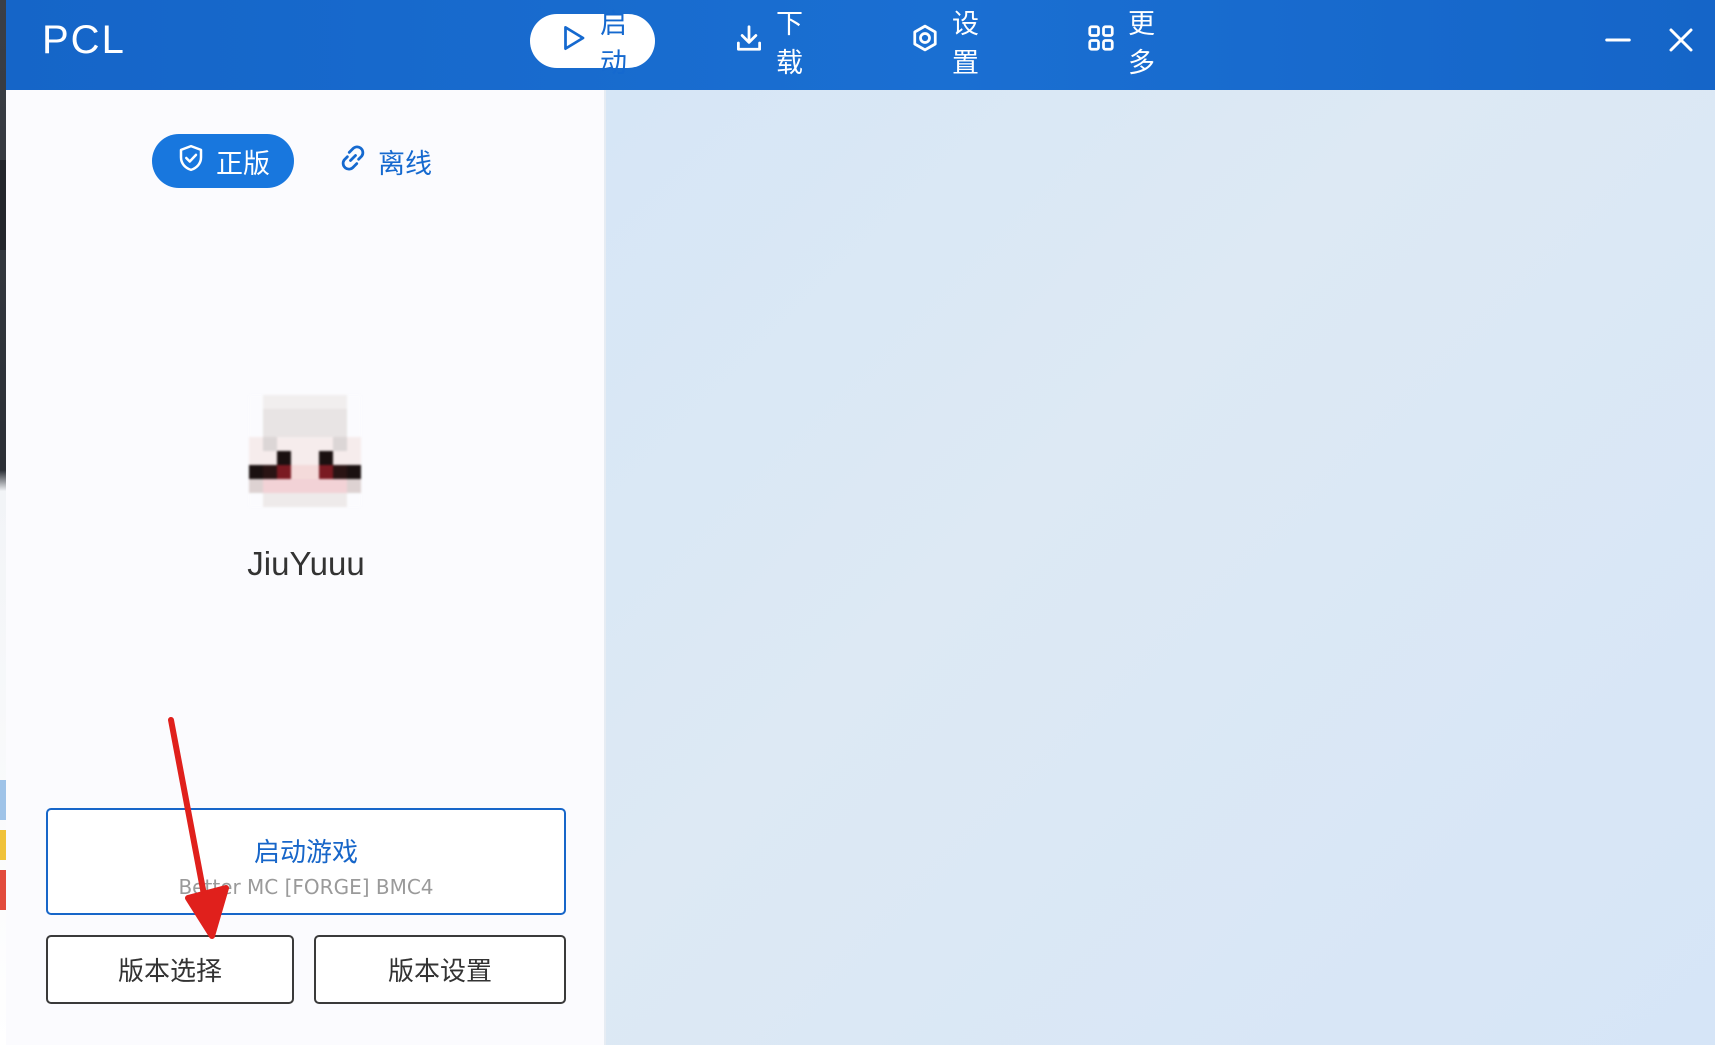 This screenshot has width=1715, height=1045. Describe the element at coordinates (592, 44) in the screenshot. I see `nav-launch: 启动` at that location.